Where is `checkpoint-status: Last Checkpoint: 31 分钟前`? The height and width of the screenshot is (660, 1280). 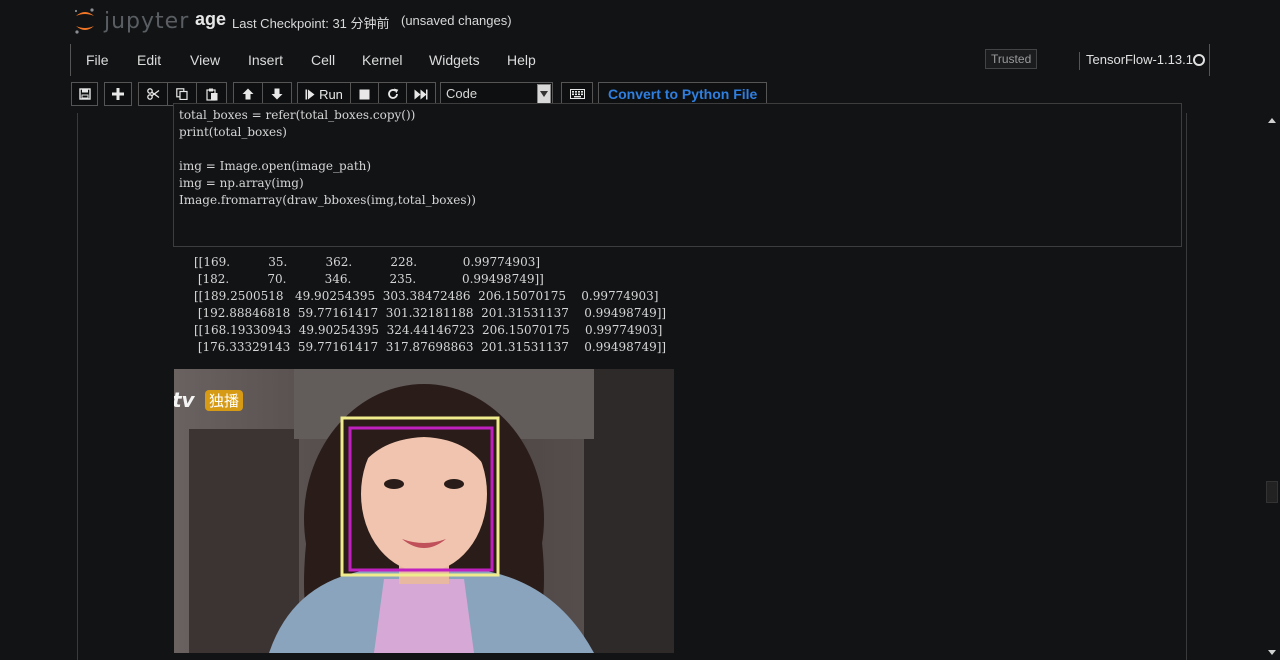
checkpoint-status: Last Checkpoint: 31 分钟前 is located at coordinates (311, 23).